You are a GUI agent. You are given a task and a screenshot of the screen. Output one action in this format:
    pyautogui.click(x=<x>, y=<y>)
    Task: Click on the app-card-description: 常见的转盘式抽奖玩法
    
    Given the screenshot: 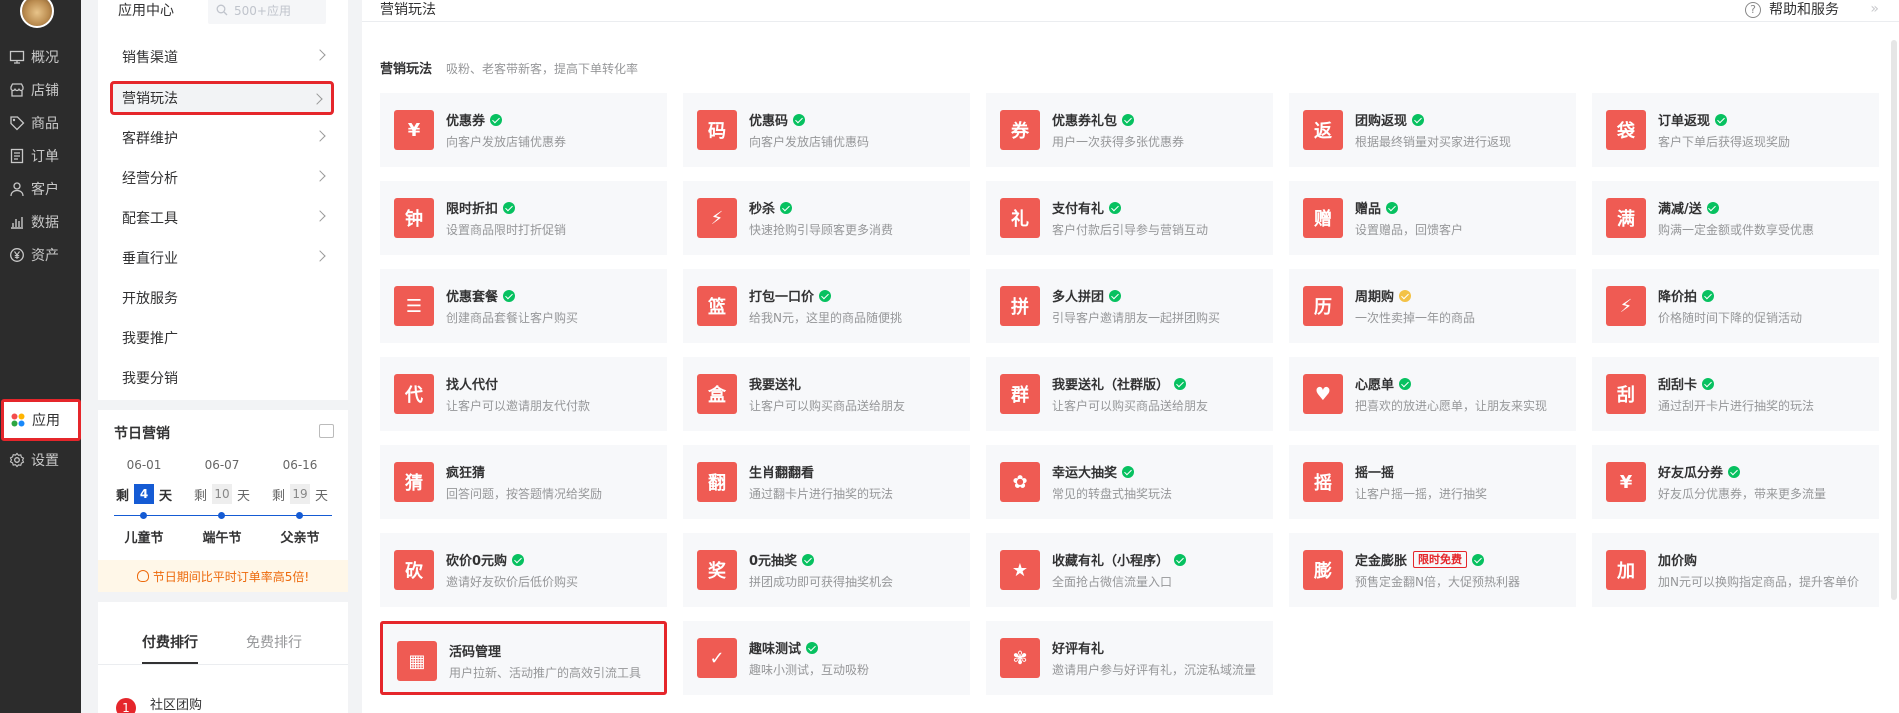 What is the action you would take?
    pyautogui.click(x=1112, y=494)
    